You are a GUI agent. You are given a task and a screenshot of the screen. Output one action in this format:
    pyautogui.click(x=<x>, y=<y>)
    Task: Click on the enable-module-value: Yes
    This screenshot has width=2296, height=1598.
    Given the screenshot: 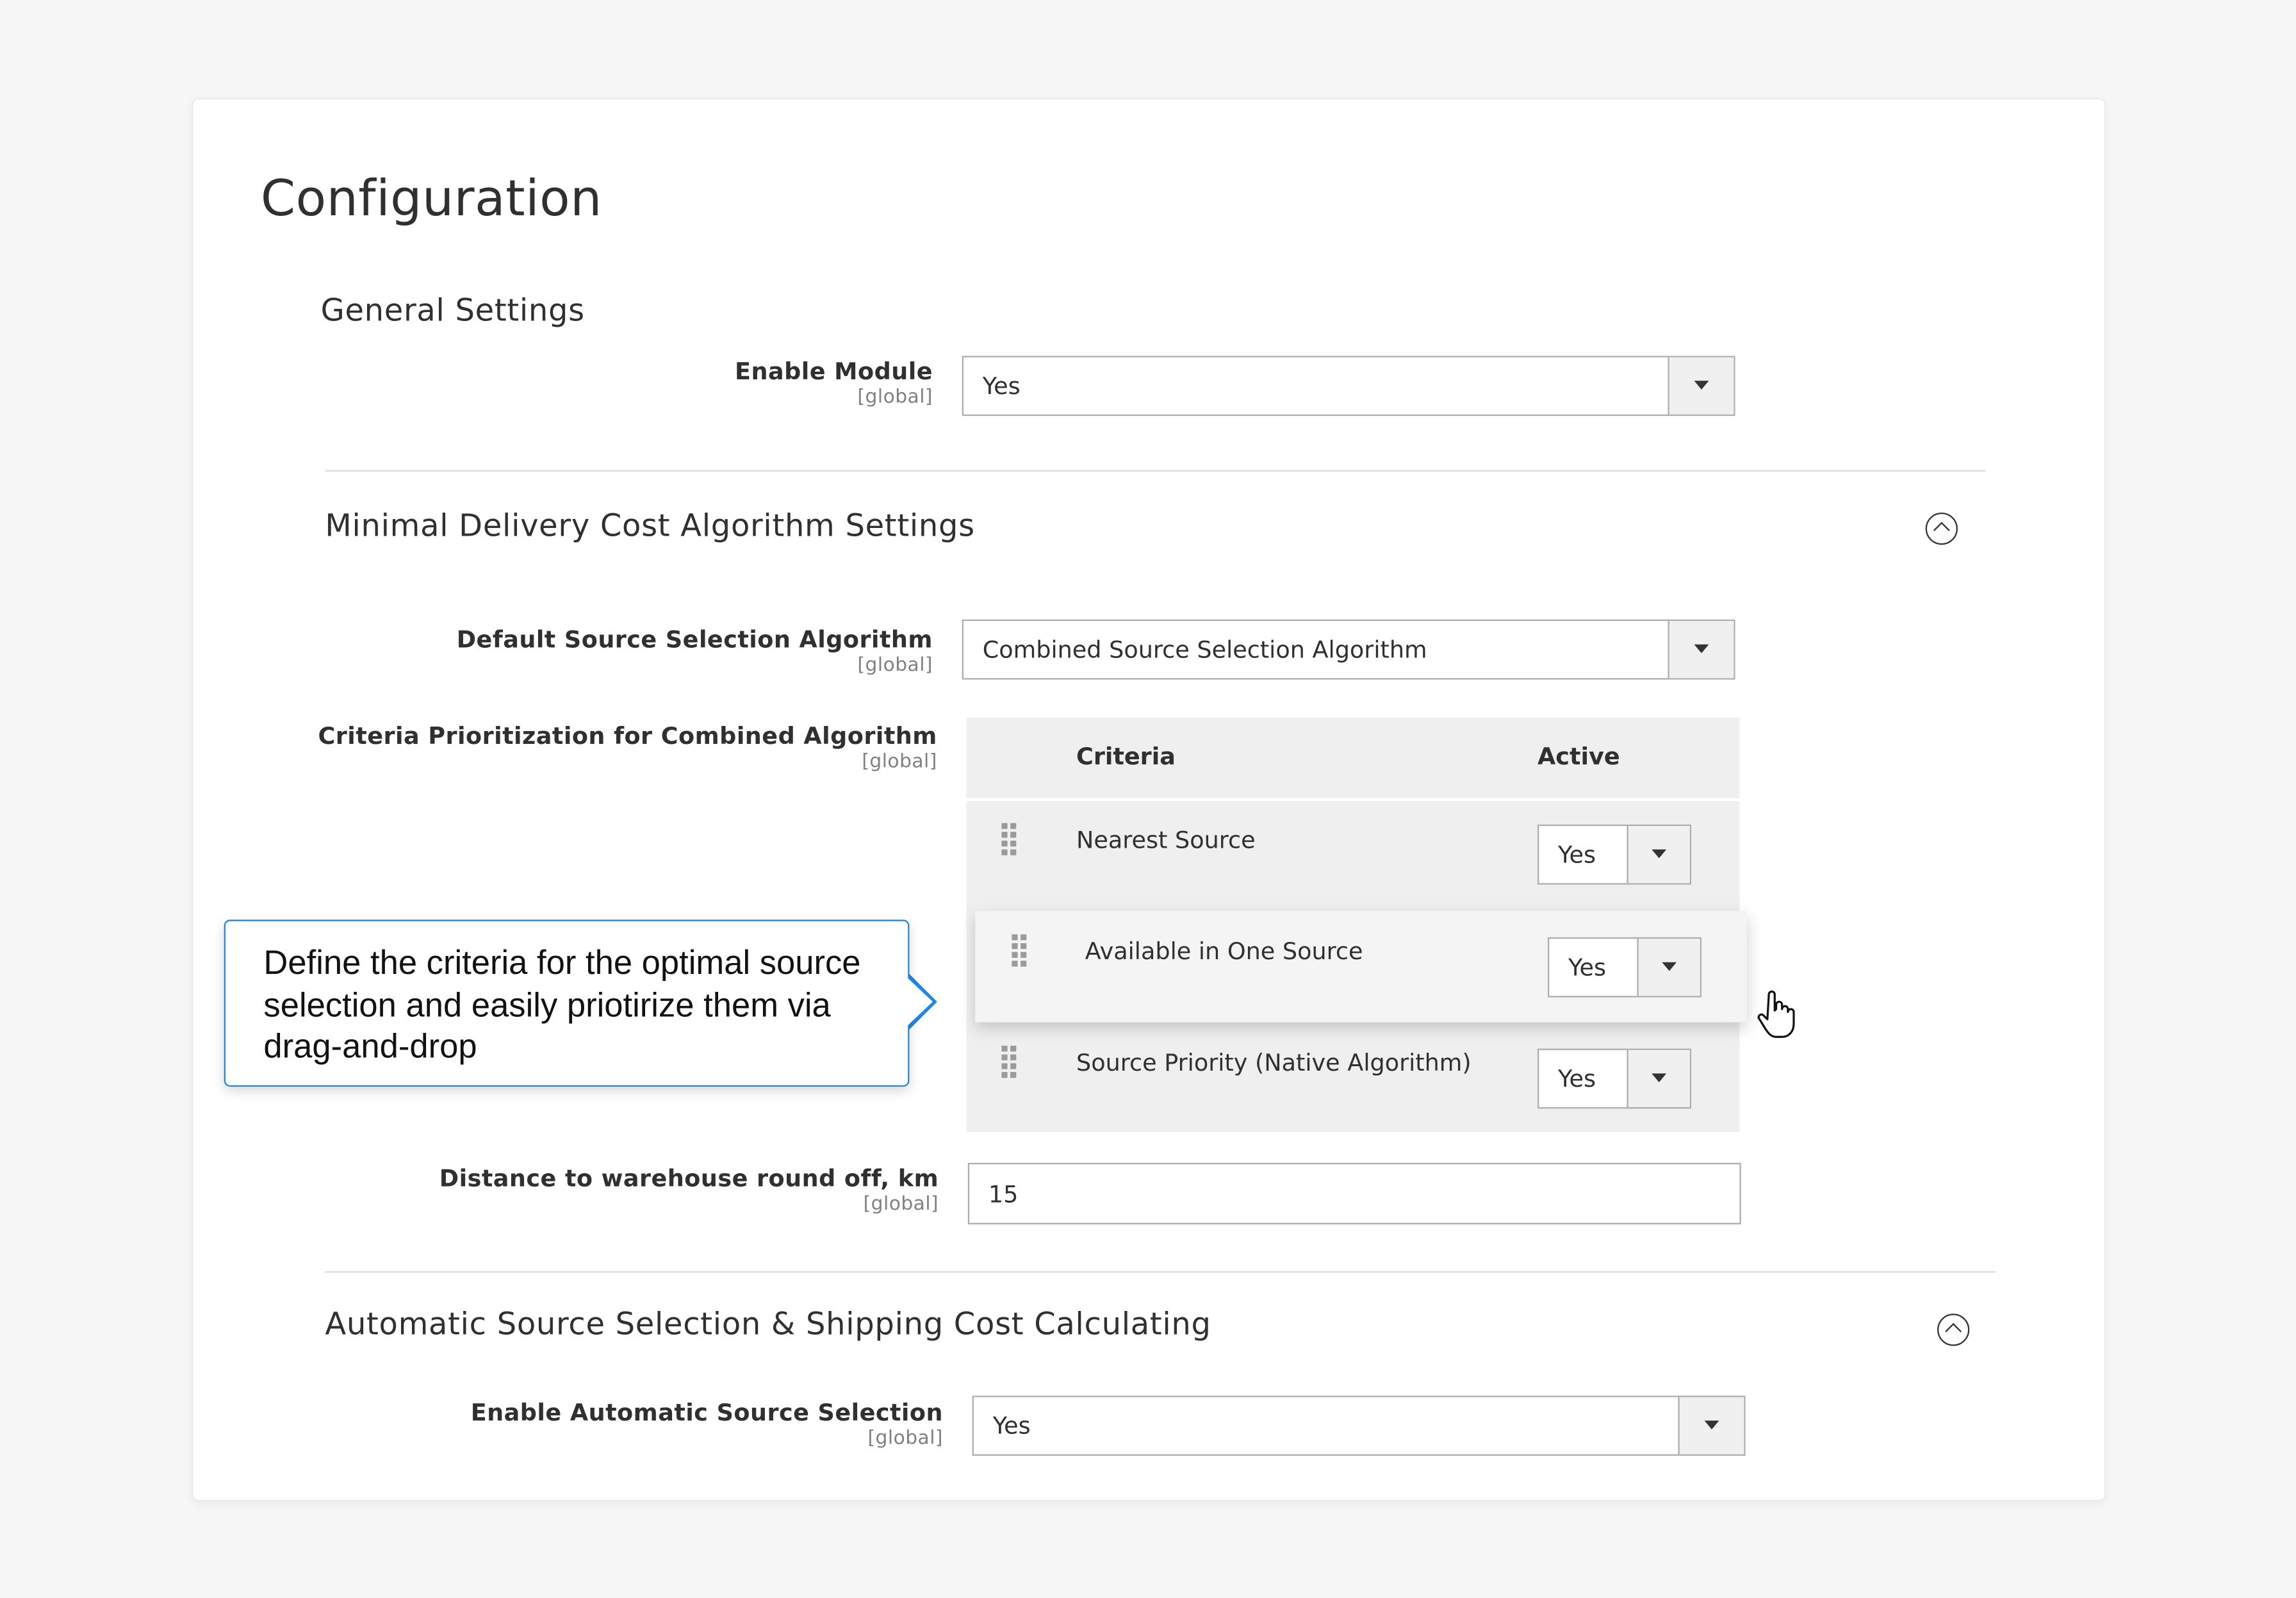 What is the action you would take?
    pyautogui.click(x=1002, y=386)
    